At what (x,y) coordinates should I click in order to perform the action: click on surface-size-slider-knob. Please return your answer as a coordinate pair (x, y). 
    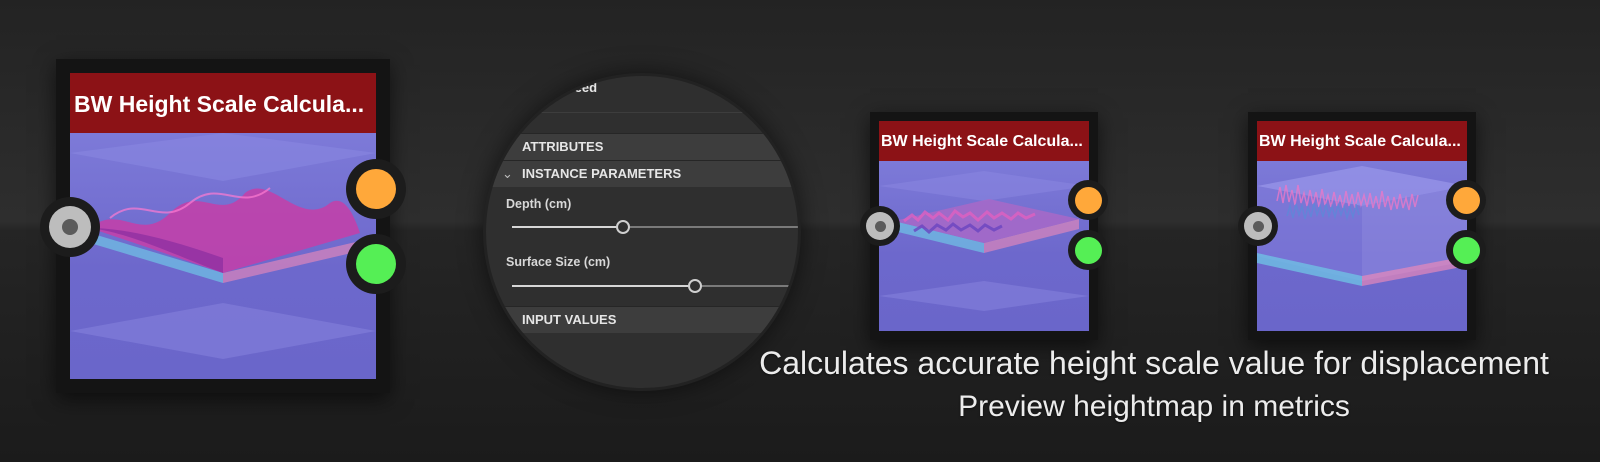
    Looking at the image, I should click on (695, 286).